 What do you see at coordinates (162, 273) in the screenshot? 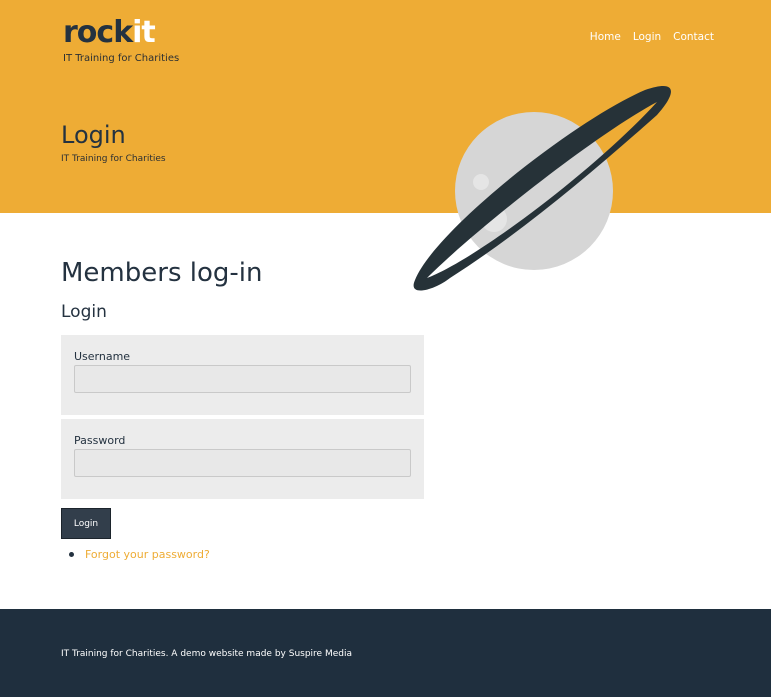
I see `page-title: Members log-in` at bounding box center [162, 273].